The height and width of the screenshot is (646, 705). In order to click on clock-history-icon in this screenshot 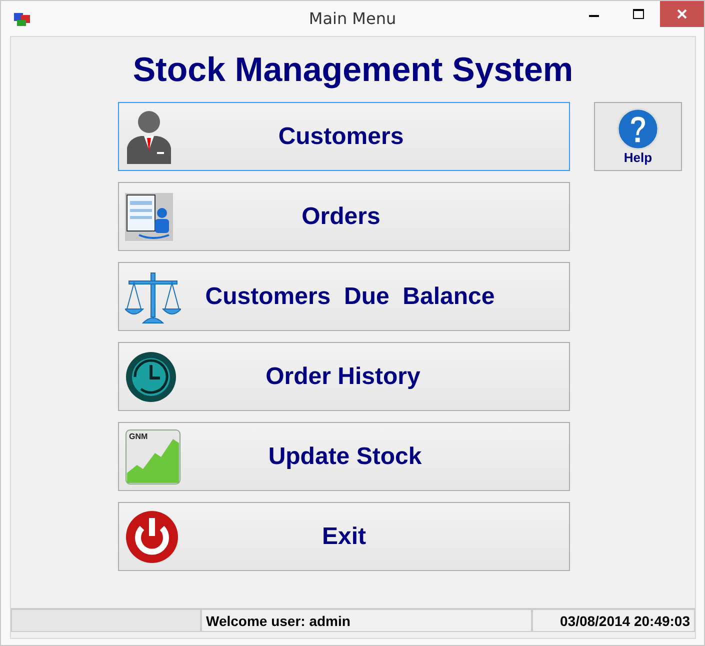, I will do `click(151, 376)`.